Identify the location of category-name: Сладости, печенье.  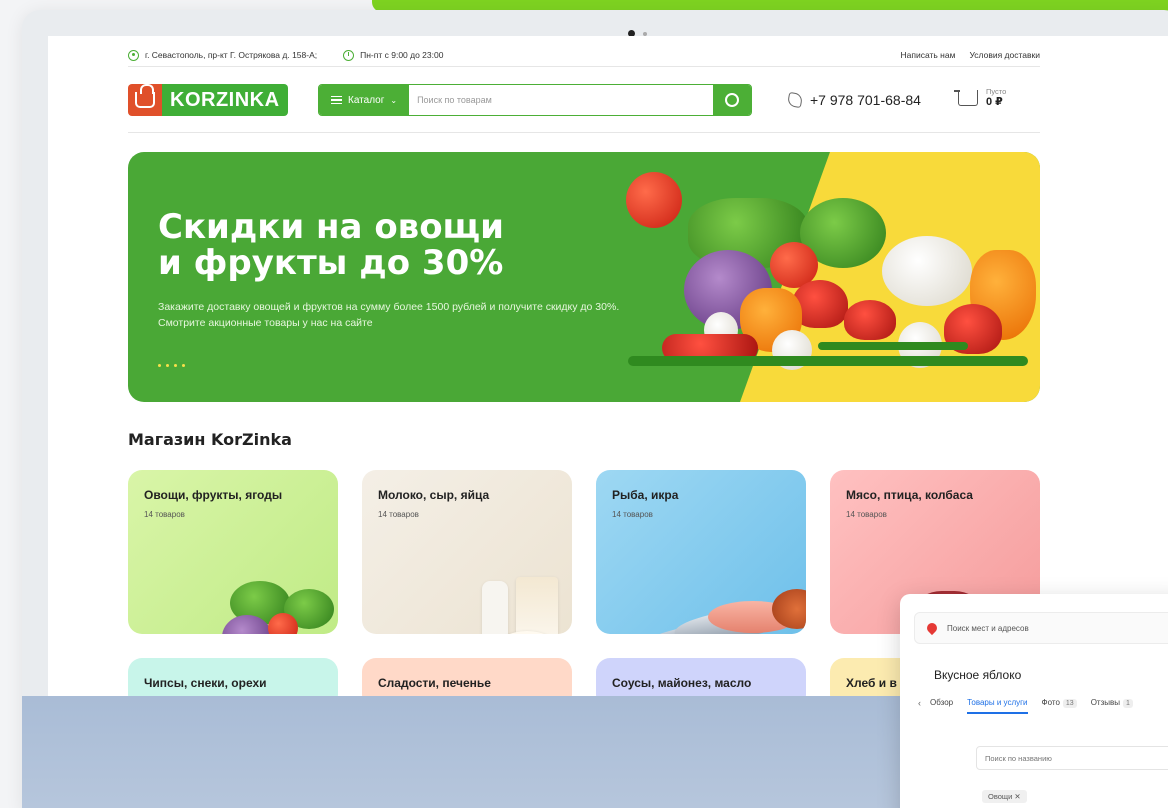
(434, 683).